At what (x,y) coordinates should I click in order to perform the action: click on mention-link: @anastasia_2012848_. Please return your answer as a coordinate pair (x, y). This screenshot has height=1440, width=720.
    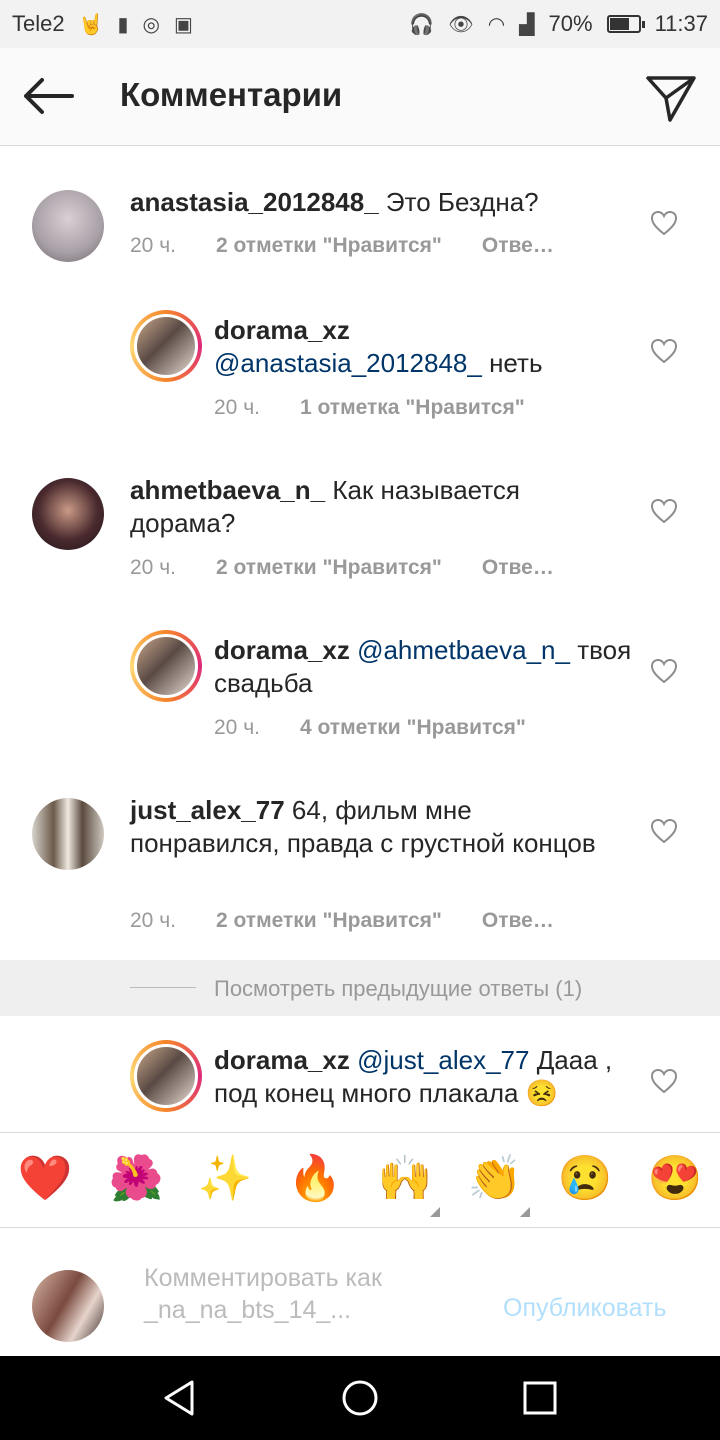
    Looking at the image, I should click on (348, 363).